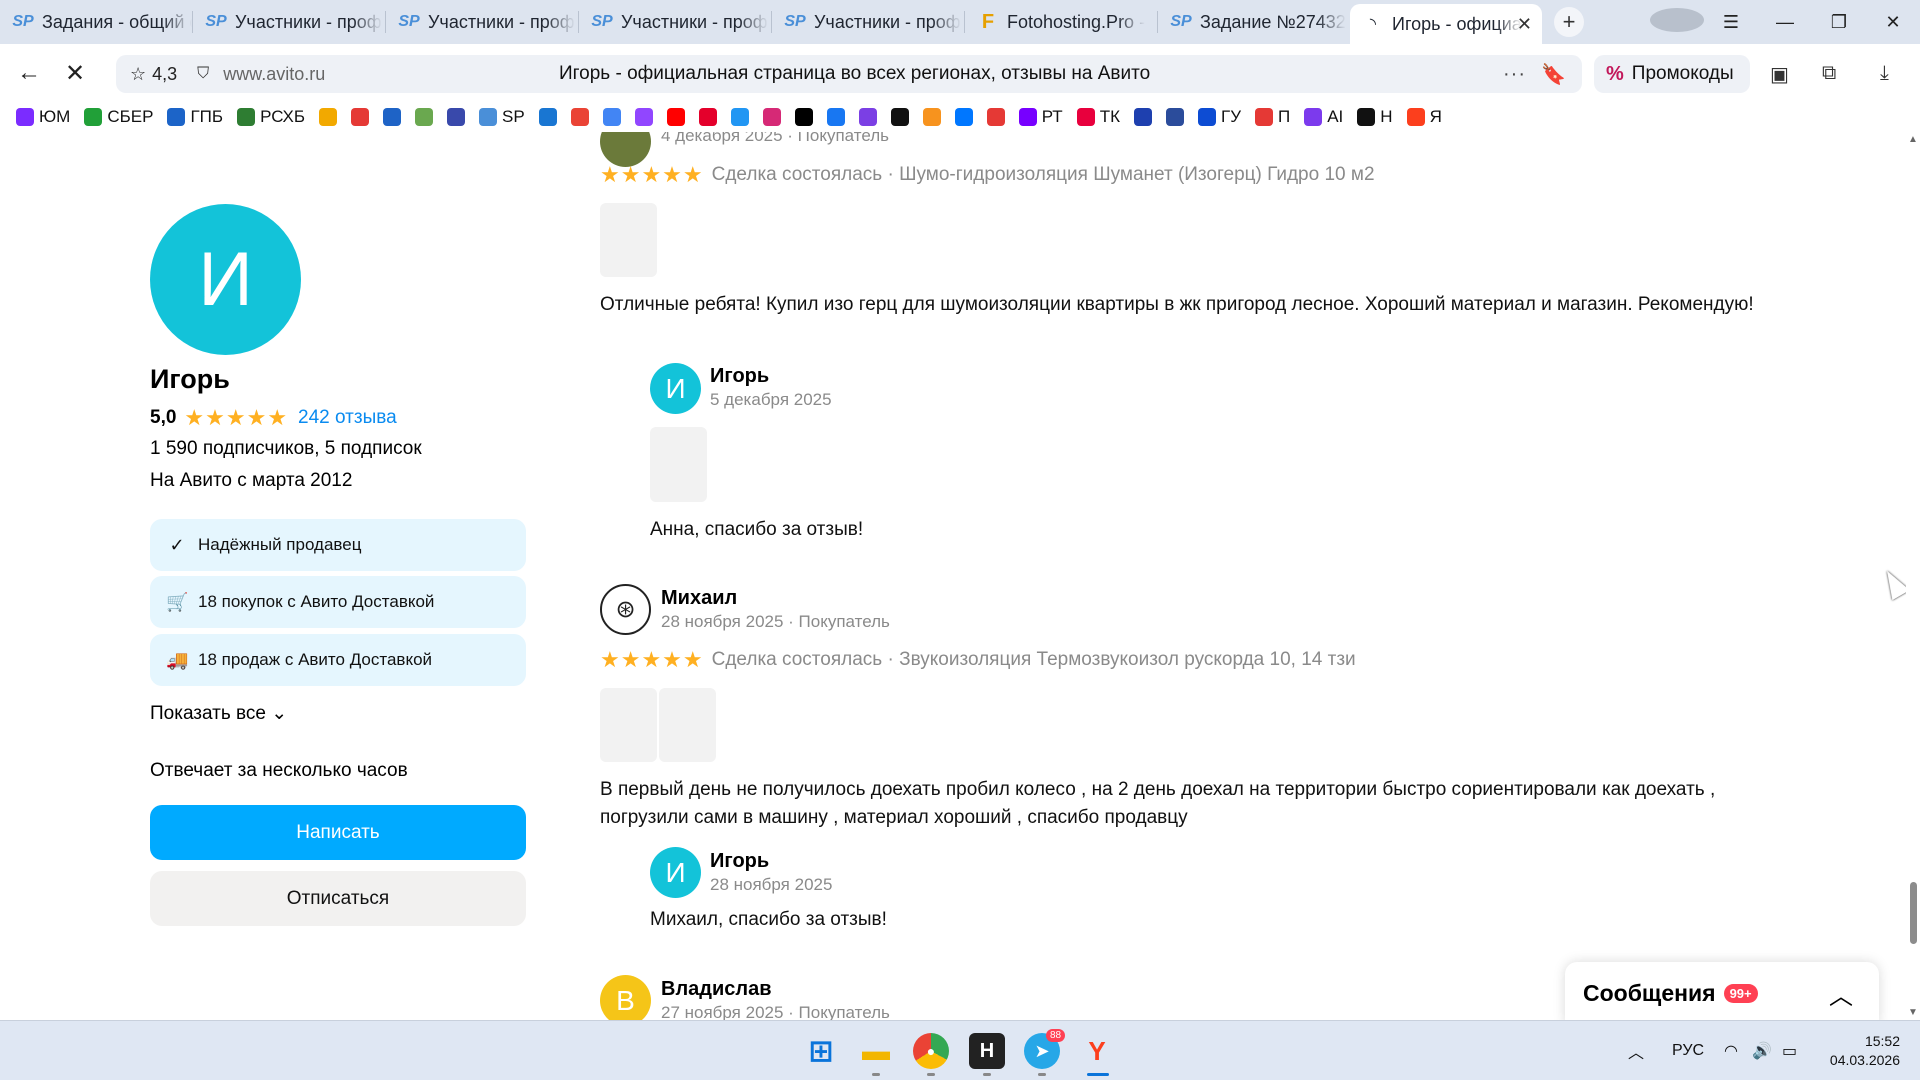 This screenshot has height=1080, width=1920. Describe the element at coordinates (203, 74) in the screenshot. I see `shield-icon: ⛉` at that location.